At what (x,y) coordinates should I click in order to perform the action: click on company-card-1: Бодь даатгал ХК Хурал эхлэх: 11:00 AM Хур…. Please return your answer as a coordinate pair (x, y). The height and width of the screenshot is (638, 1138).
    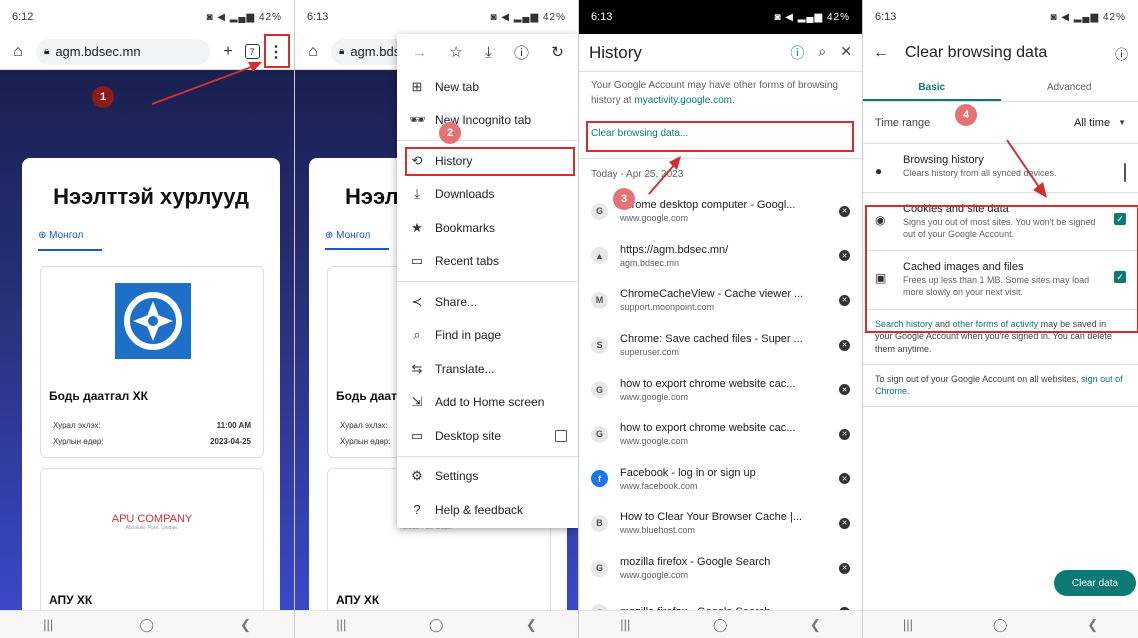
    Looking at the image, I should click on (152, 362).